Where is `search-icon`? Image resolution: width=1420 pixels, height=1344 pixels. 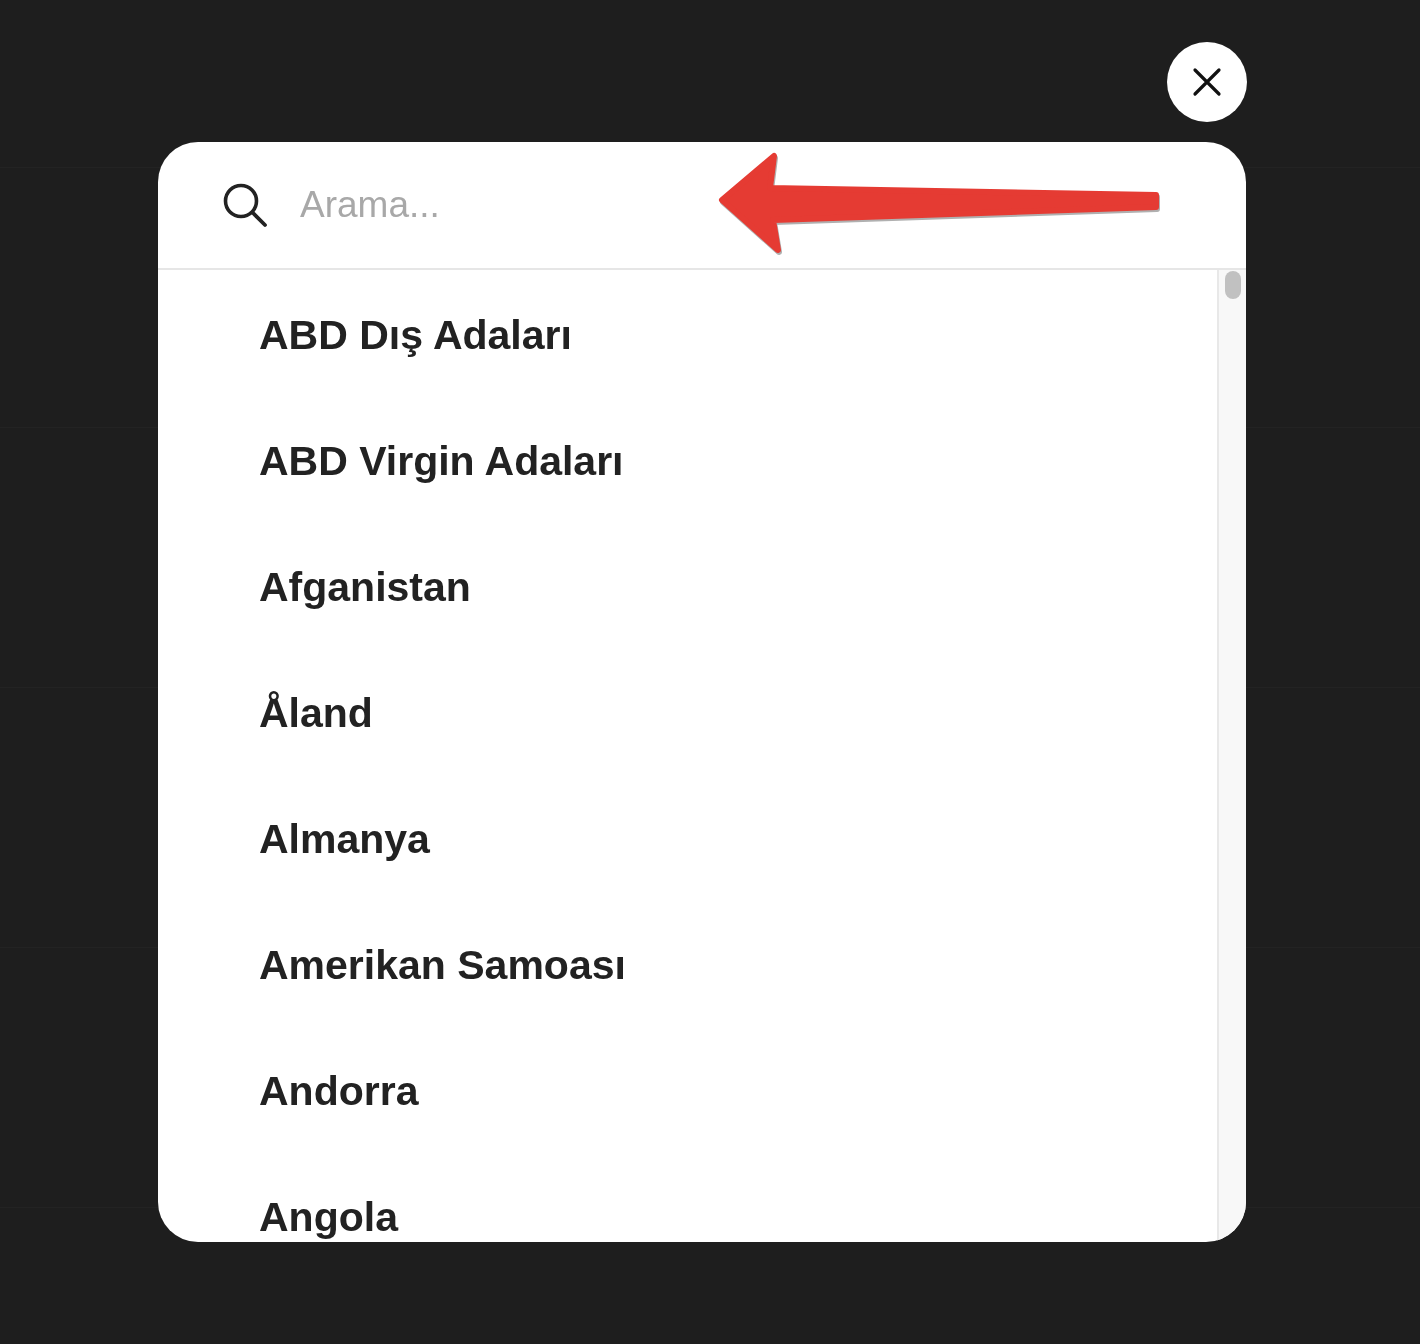 search-icon is located at coordinates (245, 205).